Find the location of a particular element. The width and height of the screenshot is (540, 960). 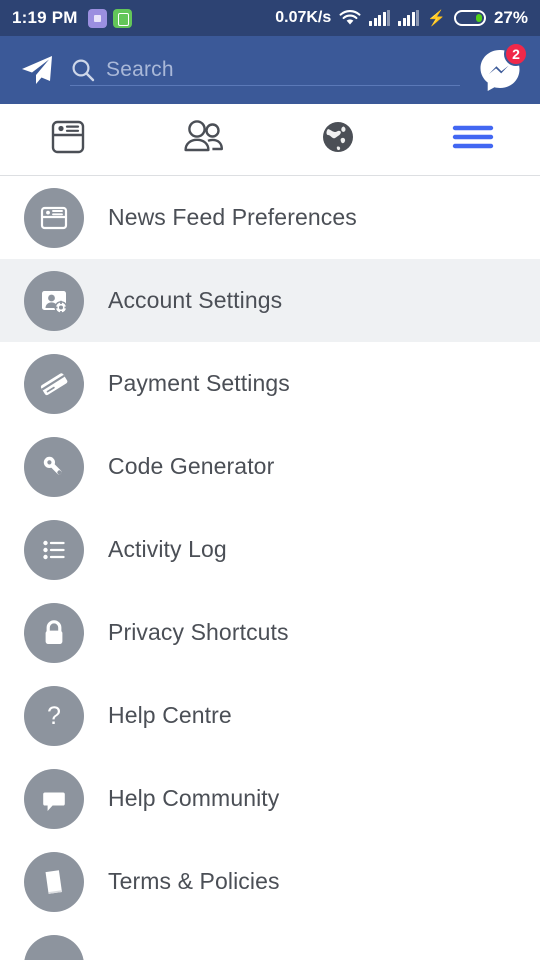

chat-bubble-icon is located at coordinates (54, 798).